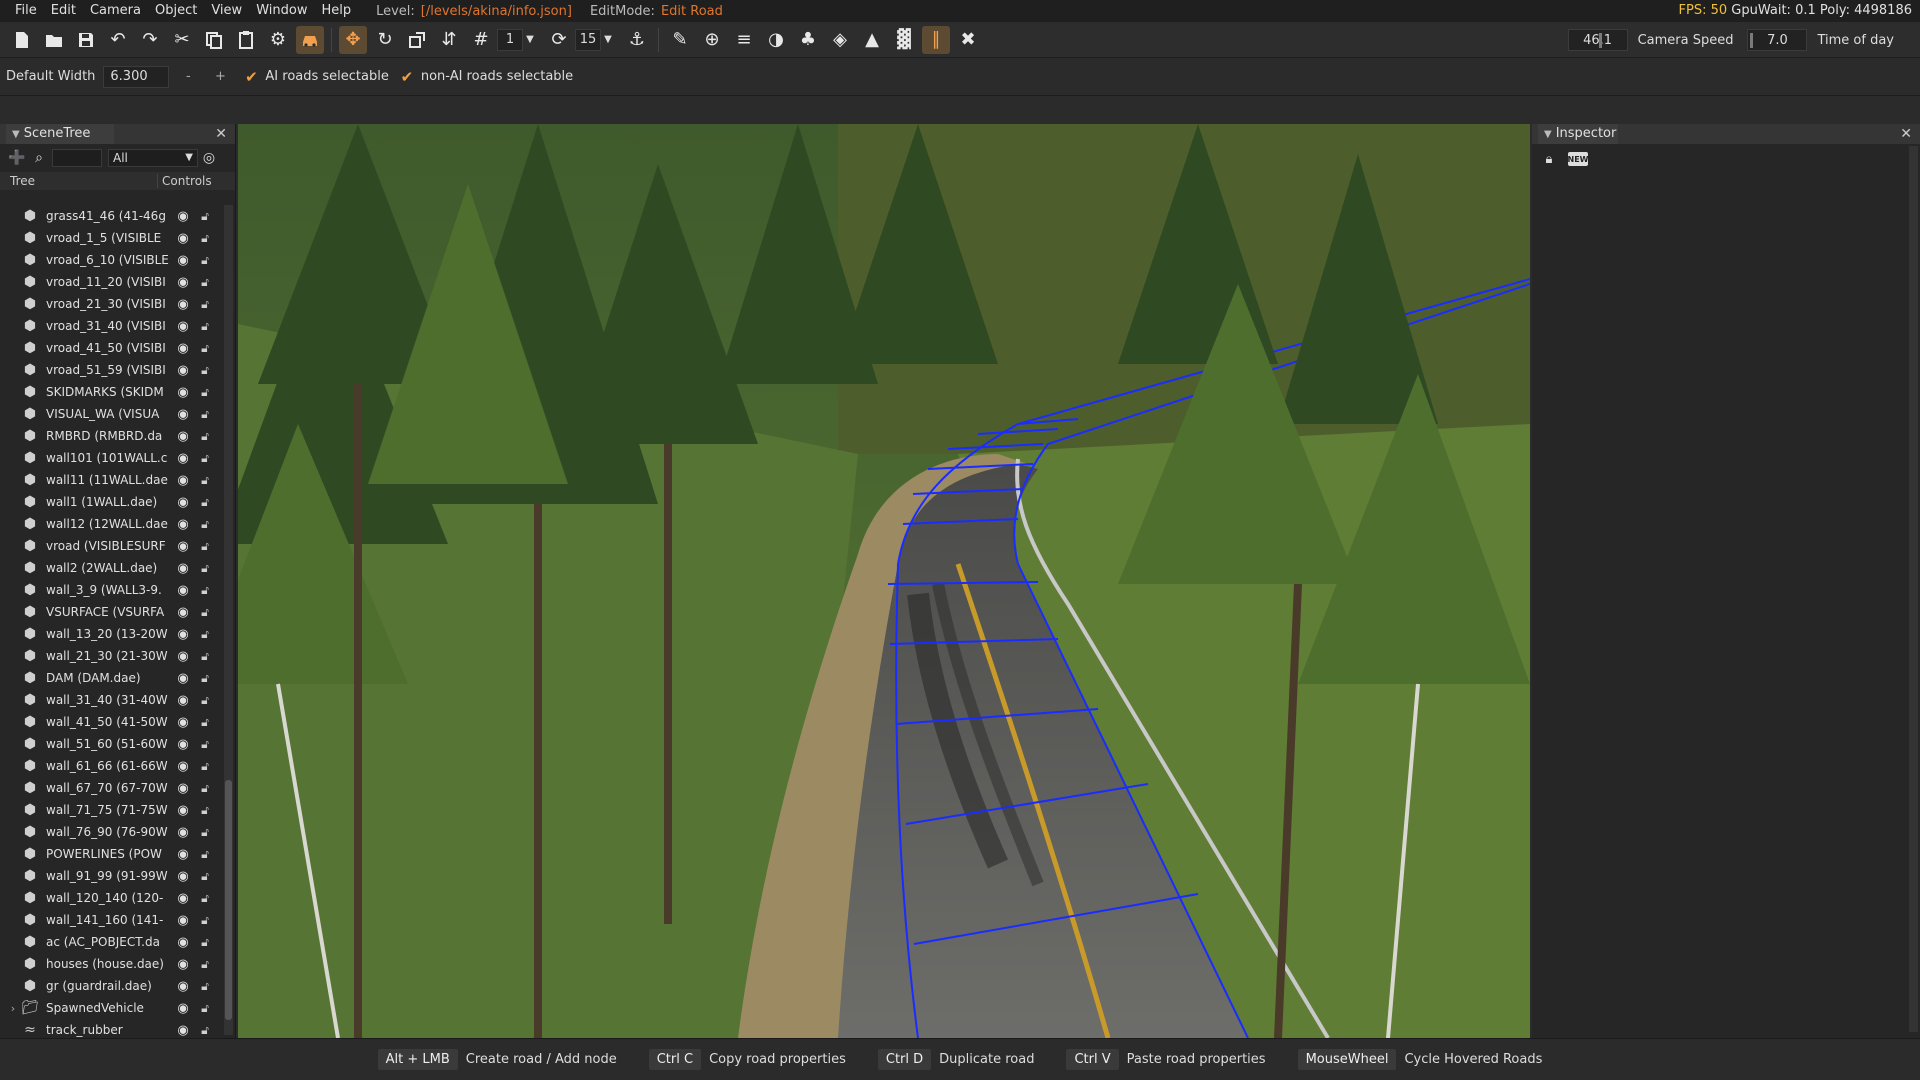 Image resolution: width=1920 pixels, height=1080 pixels. What do you see at coordinates (1906, 134) in the screenshot?
I see `close-icon: ✕` at bounding box center [1906, 134].